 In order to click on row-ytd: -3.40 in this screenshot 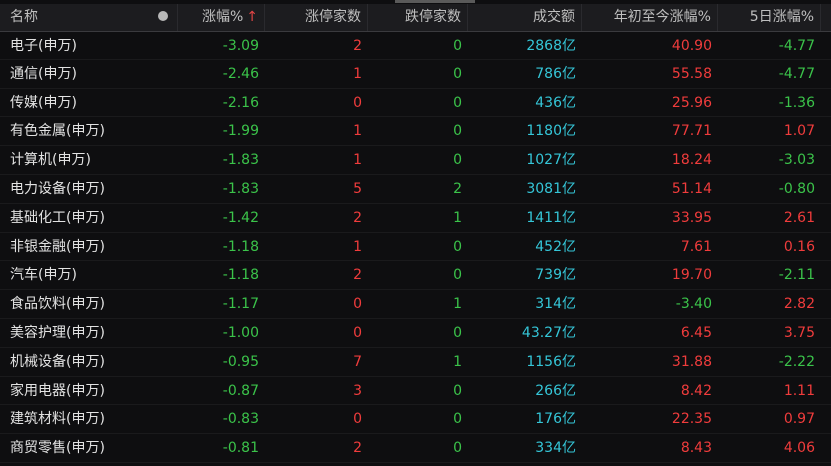, I will do `click(650, 304)`.